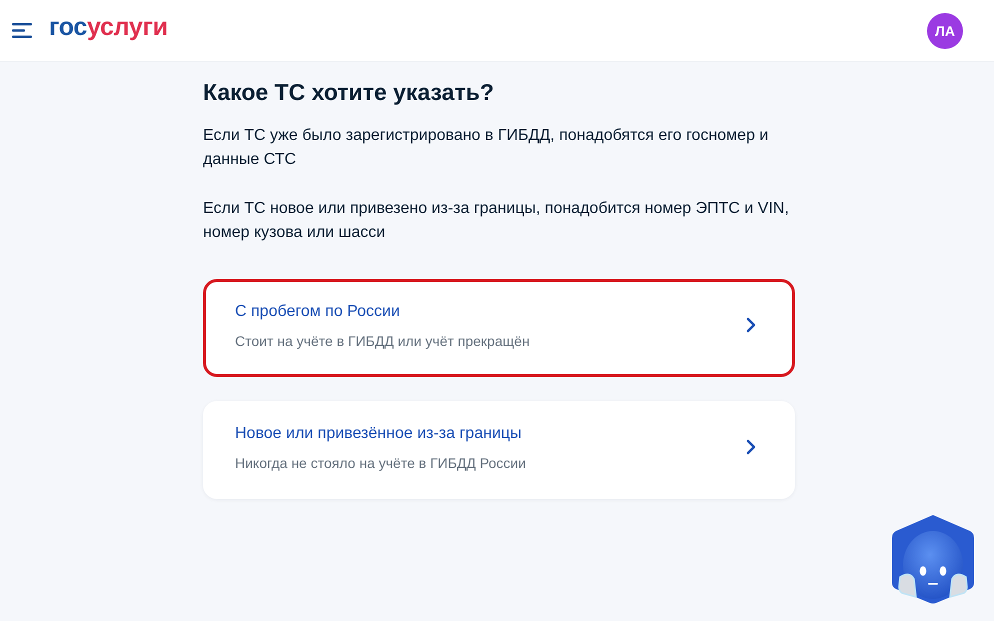 The height and width of the screenshot is (621, 994). I want to click on option-title: Новое или привезённое из-за границы, so click(379, 434).